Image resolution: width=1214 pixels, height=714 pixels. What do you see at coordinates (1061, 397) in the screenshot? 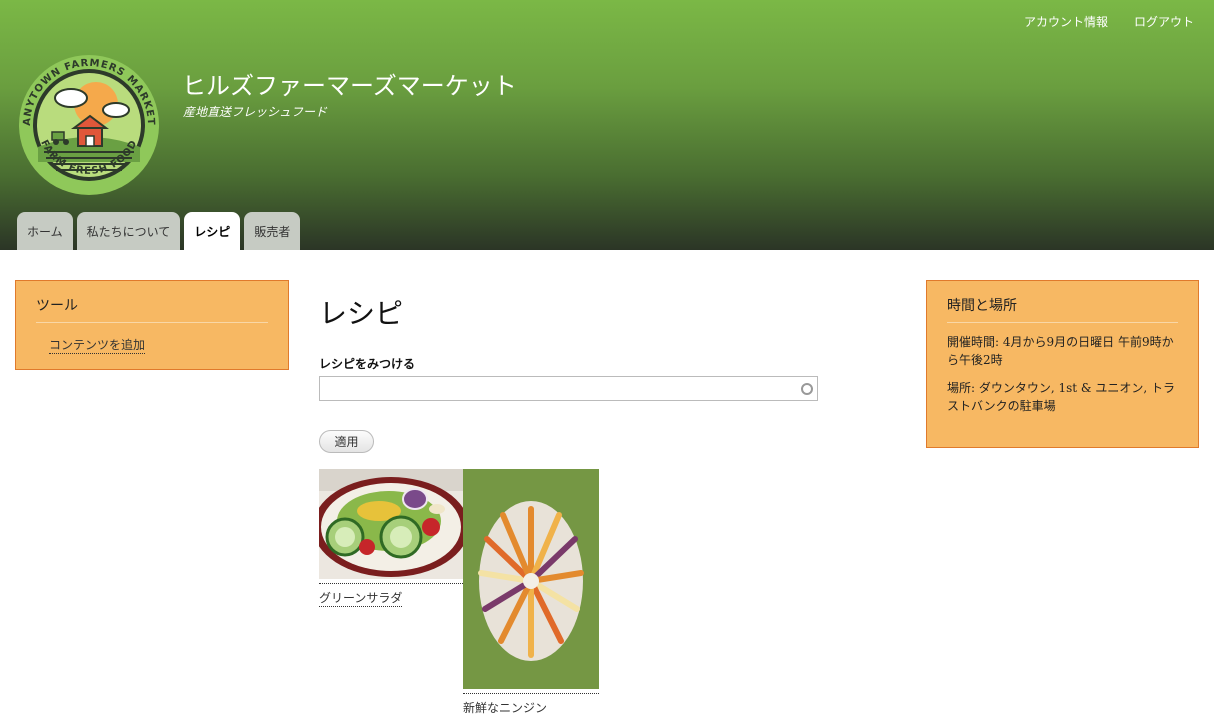
I see `location-text: 場所: ダウンタウン, 1st & ユニオン, トラストバンクの駐車場` at bounding box center [1061, 397].